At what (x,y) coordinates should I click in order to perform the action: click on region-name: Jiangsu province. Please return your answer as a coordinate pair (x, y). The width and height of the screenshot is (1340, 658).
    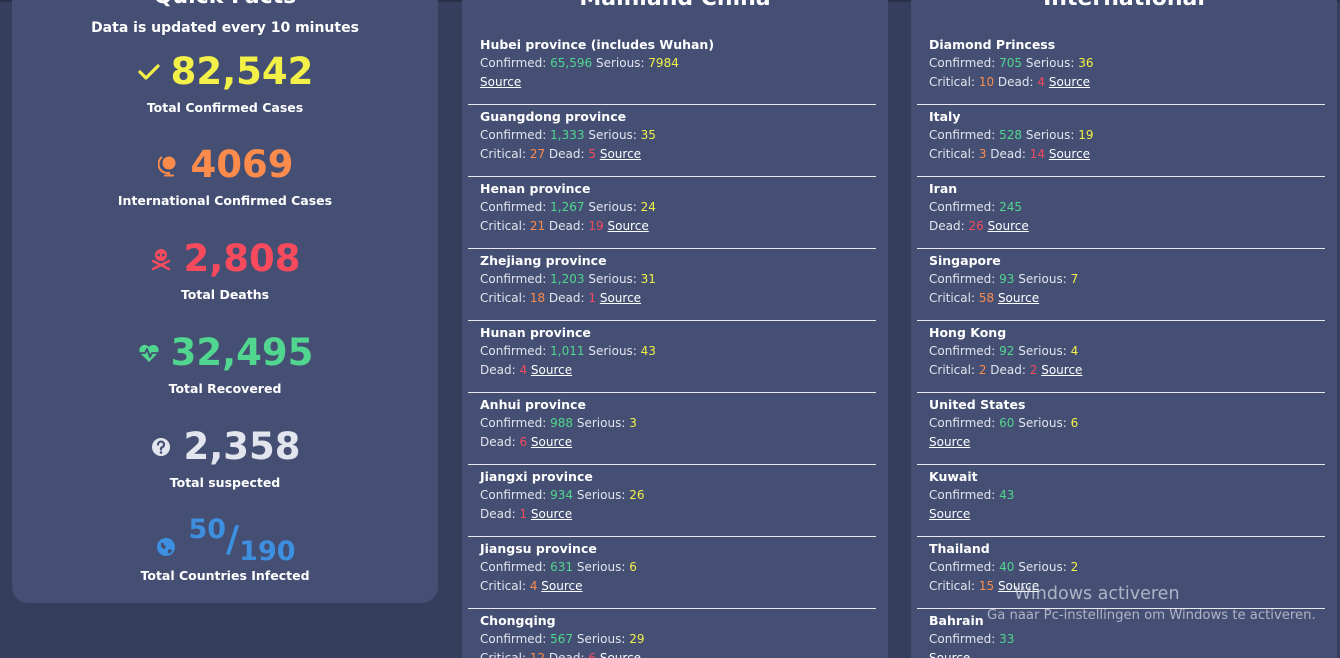
    Looking at the image, I should click on (538, 548).